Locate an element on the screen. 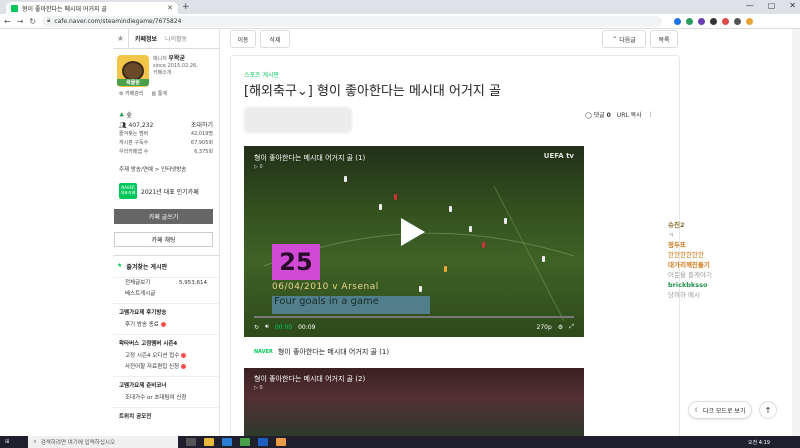 The width and height of the screenshot is (800, 448). lock-icon: 🔒︎ is located at coordinates (49, 20).